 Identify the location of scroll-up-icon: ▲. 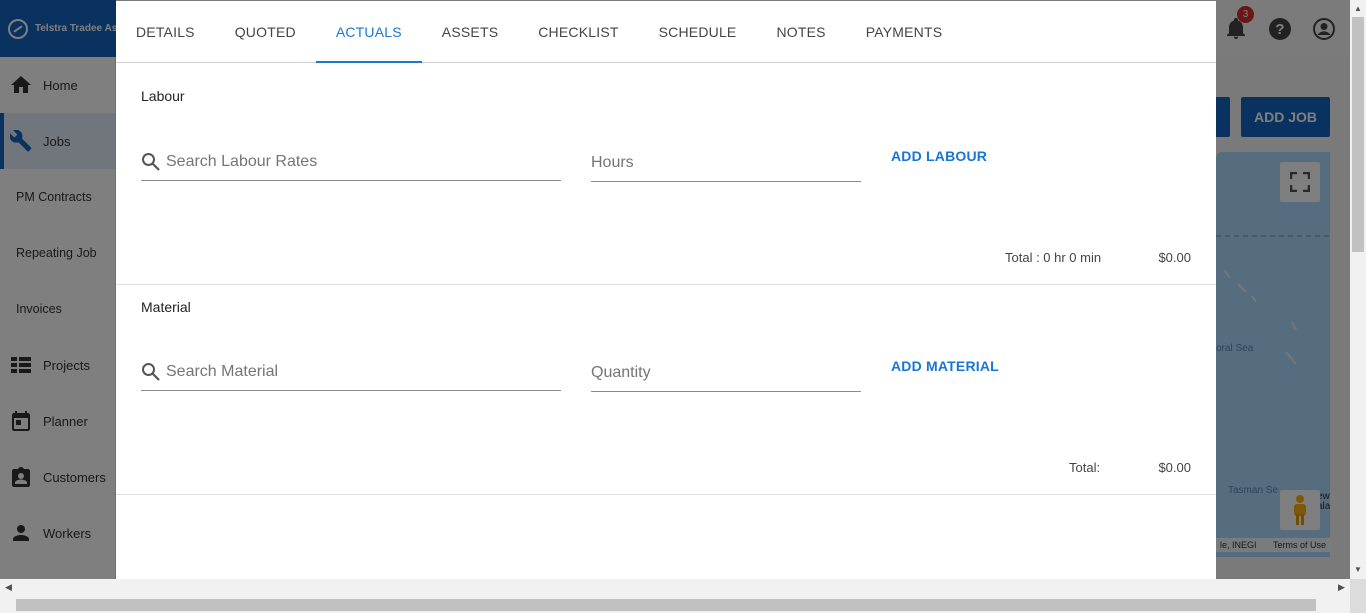
(1358, 8).